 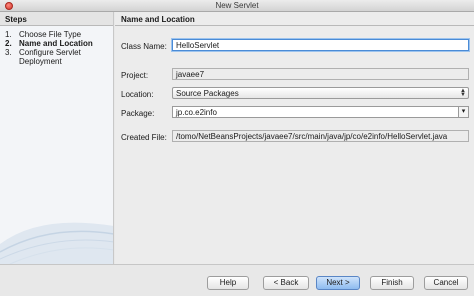 I want to click on created-file-label: Created File:, so click(x=144, y=137).